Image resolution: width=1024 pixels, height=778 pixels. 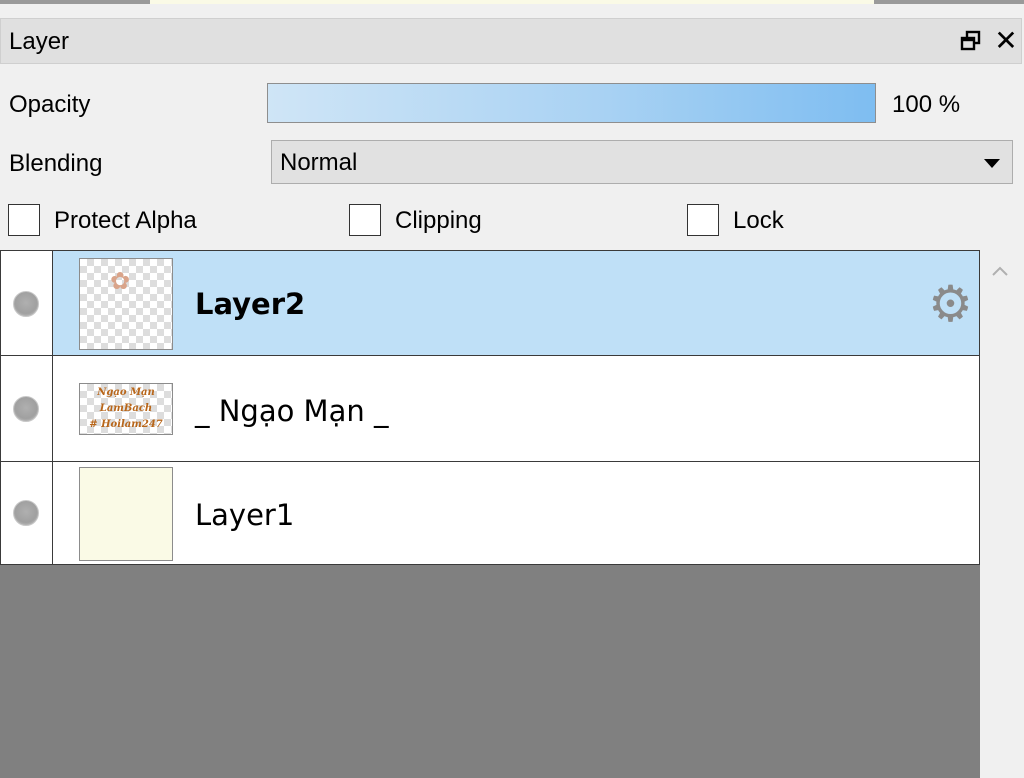 I want to click on layer-name: Layer2, so click(x=250, y=304).